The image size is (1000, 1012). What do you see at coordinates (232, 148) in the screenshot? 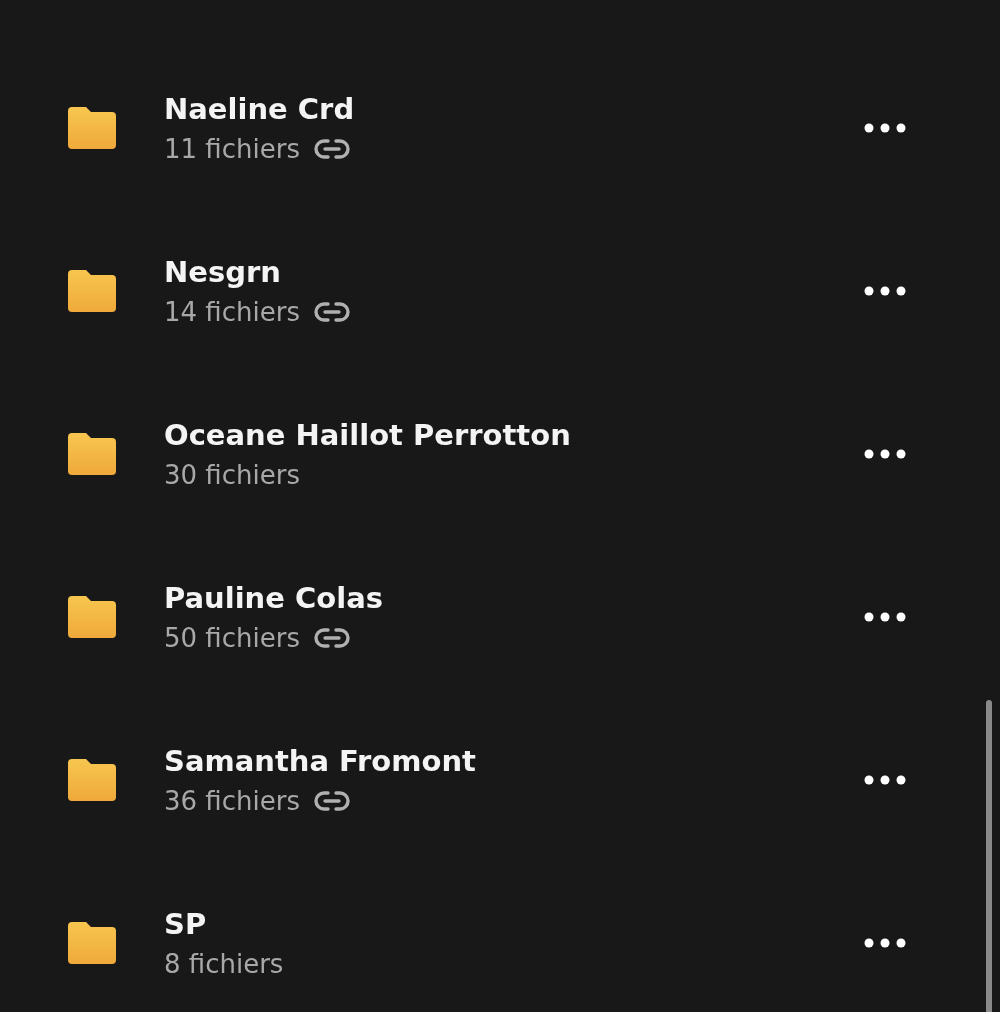
I see `file-count: 11 fichiers` at bounding box center [232, 148].